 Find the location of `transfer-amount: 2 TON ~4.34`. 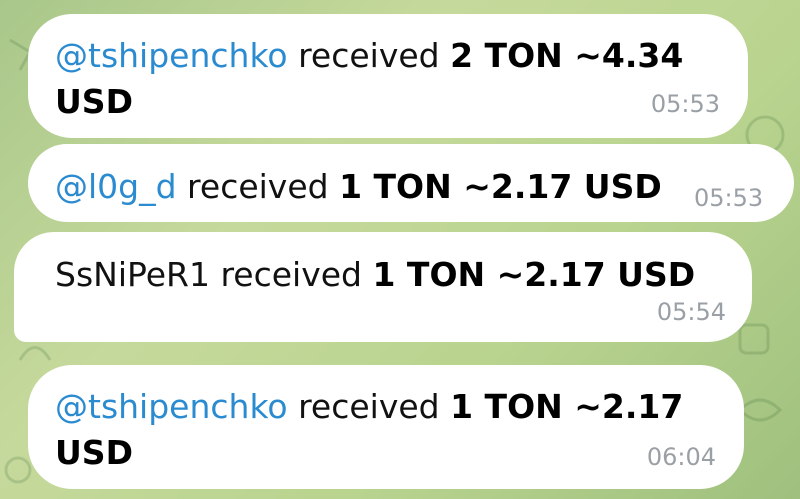

transfer-amount: 2 TON ~4.34 is located at coordinates (567, 55).